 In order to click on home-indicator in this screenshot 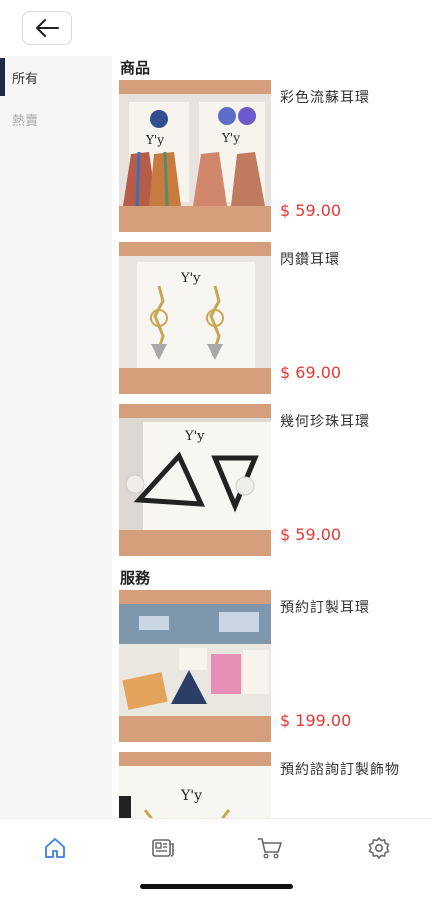, I will do `click(216, 886)`.